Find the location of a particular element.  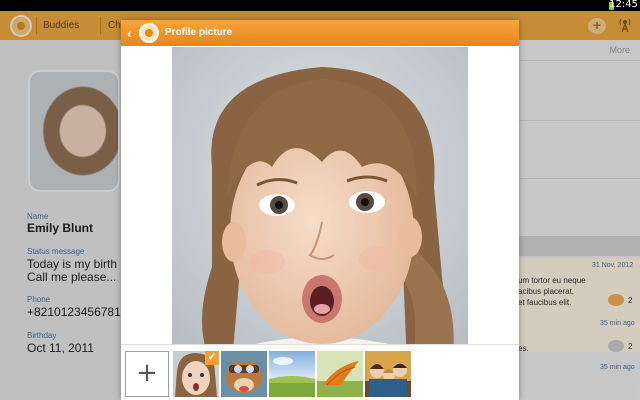

back-icon: ‹ is located at coordinates (133, 33).